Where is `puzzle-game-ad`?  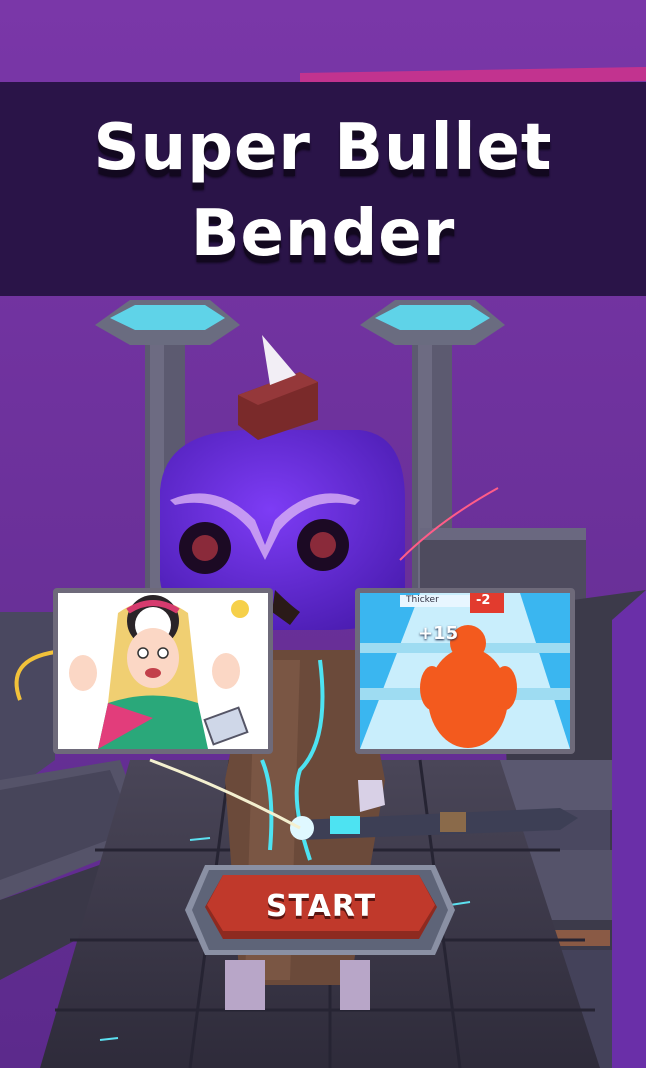
puzzle-game-ad is located at coordinates (163, 671).